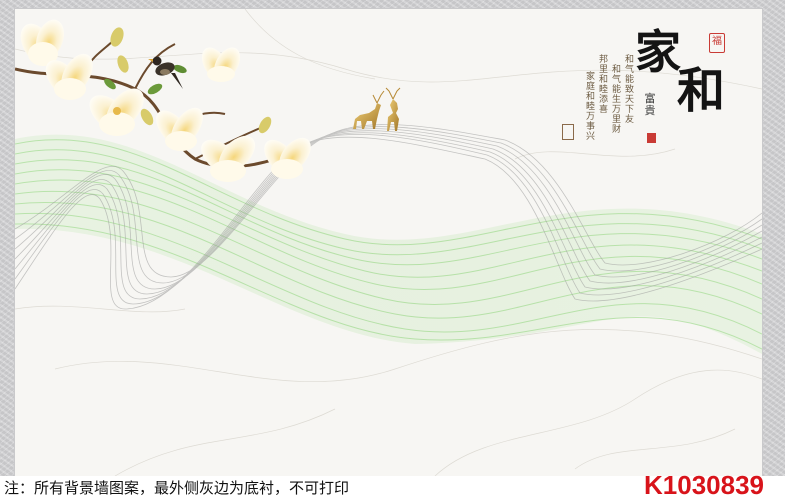  What do you see at coordinates (177, 488) in the screenshot?
I see `print-note: 注：所有背景墙图案，最外侧灰边为底衬，不可打印` at bounding box center [177, 488].